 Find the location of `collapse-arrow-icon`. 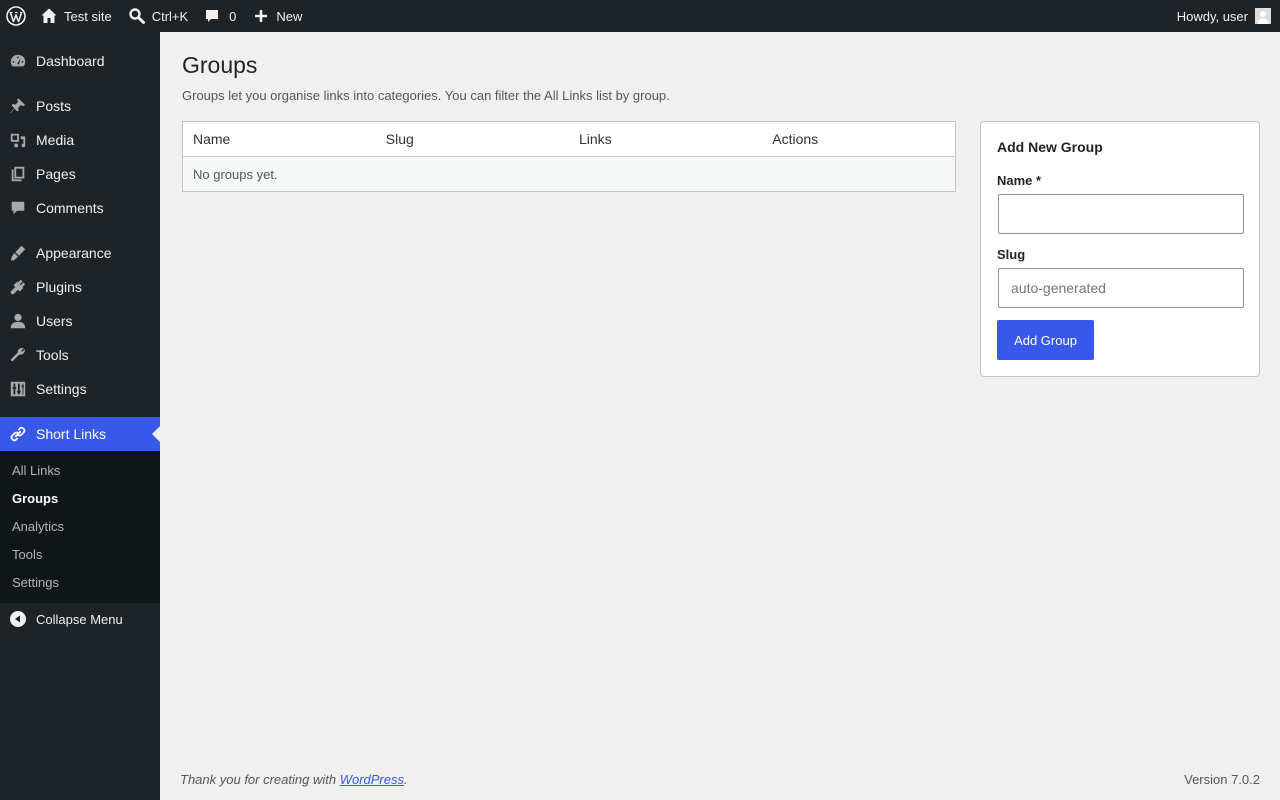

collapse-arrow-icon is located at coordinates (18, 619).